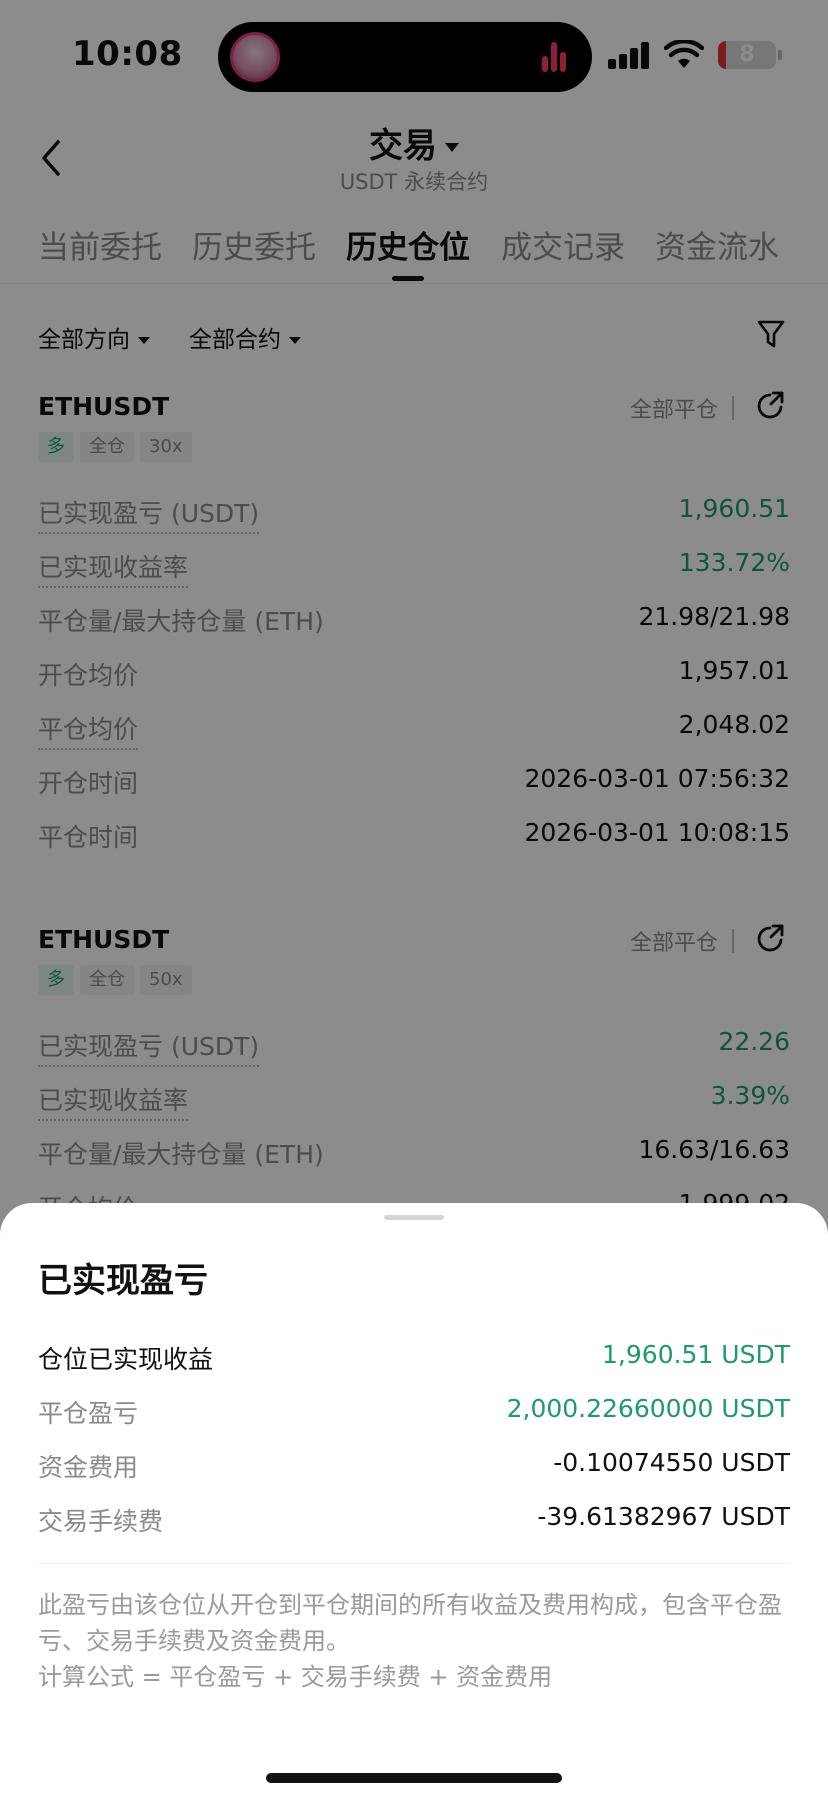 The image size is (828, 1795). Describe the element at coordinates (414, 1360) in the screenshot. I see `position-realized-pnl-row: 仓位已实现收益 1,960.51 USDT` at that location.